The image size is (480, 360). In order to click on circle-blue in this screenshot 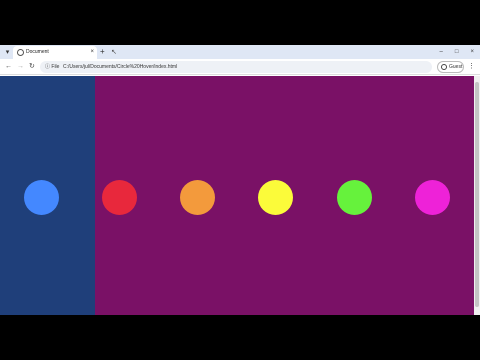, I will do `click(41, 197)`.